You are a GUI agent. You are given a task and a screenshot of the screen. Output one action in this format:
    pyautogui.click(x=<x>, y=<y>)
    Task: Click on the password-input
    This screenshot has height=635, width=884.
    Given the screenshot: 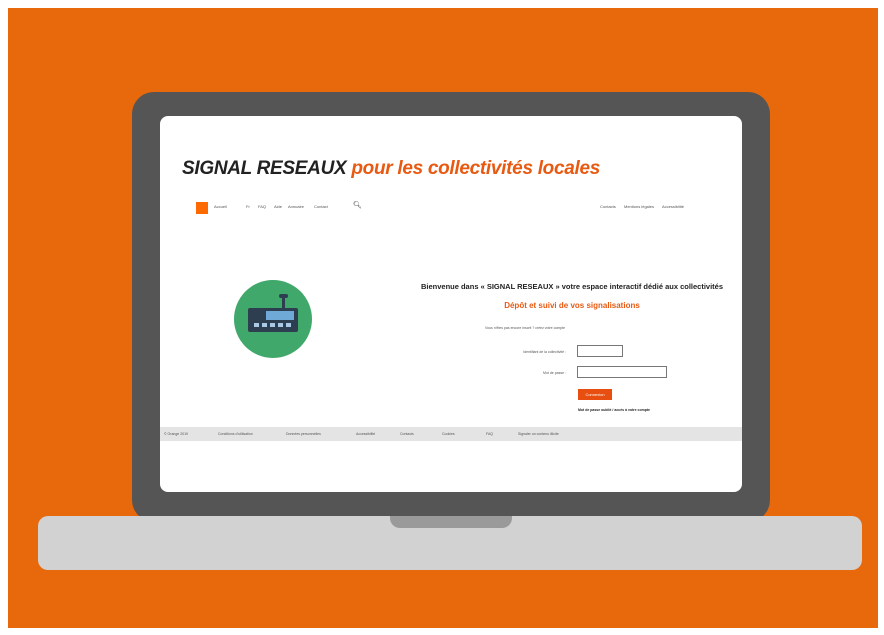 What is the action you would take?
    pyautogui.click(x=622, y=372)
    